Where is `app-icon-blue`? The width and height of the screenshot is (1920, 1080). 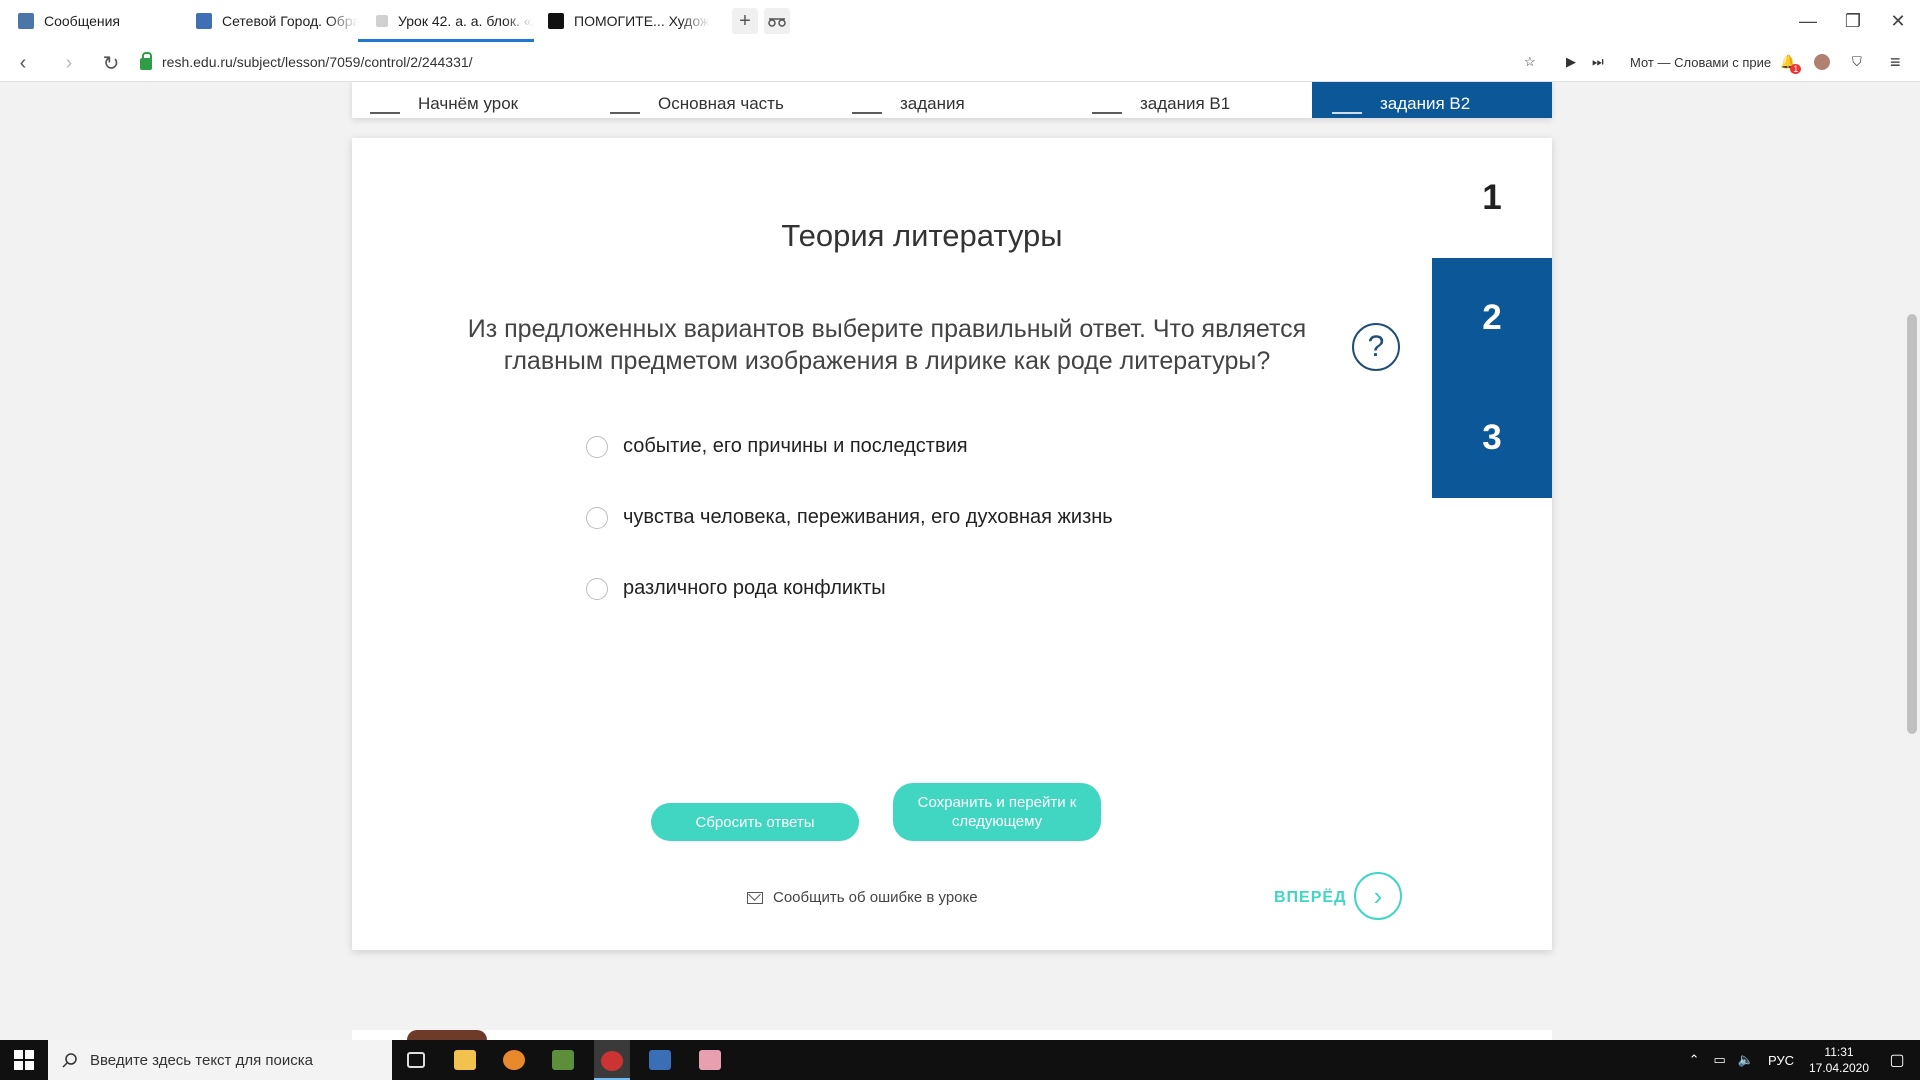 app-icon-blue is located at coordinates (660, 1060).